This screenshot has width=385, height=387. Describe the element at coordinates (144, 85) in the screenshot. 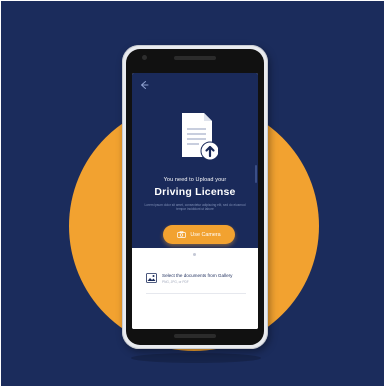

I see `back-arrow-icon` at that location.